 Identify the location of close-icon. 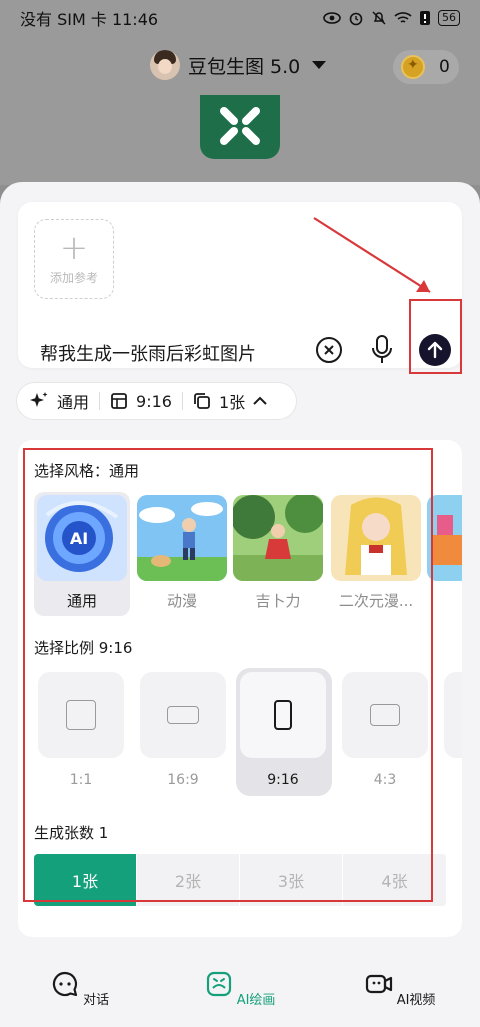
(329, 350).